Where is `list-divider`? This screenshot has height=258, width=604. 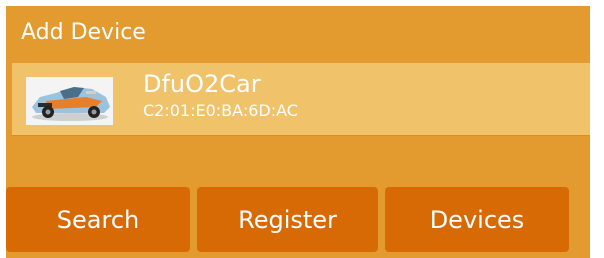
list-divider is located at coordinates (301, 135).